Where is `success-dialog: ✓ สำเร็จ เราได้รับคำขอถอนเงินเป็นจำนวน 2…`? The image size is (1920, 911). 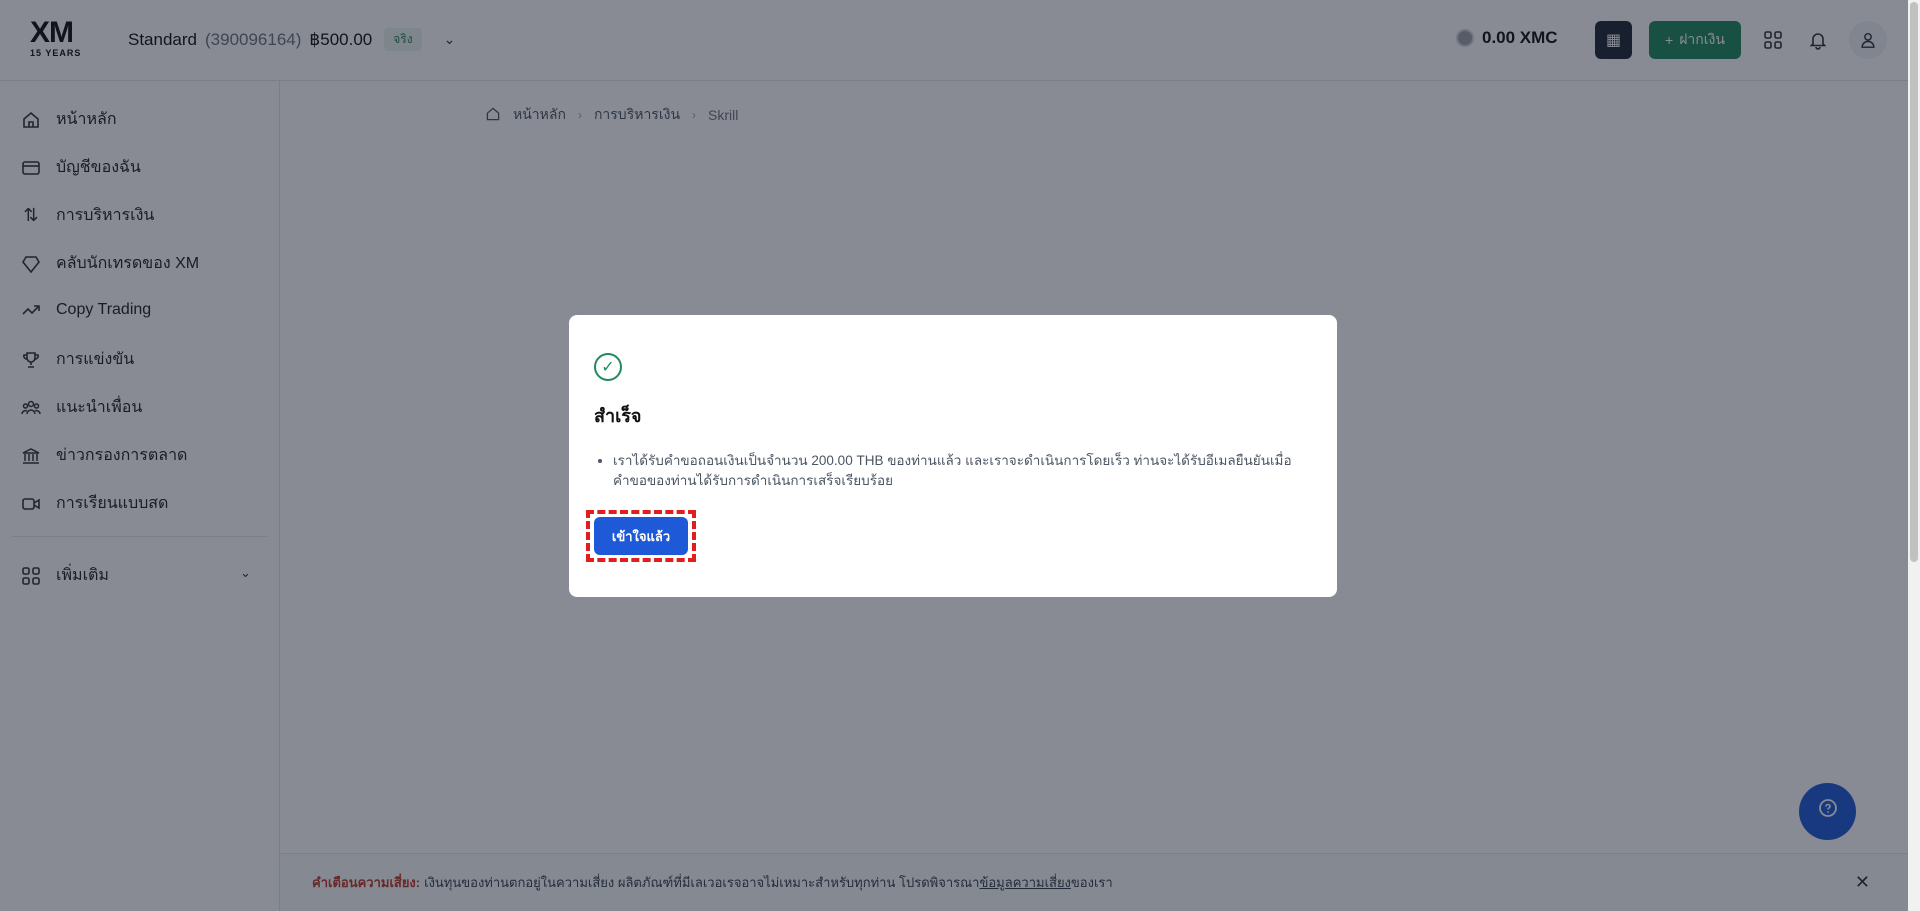 success-dialog: ✓ สำเร็จ เราได้รับคำขอถอนเงินเป็นจำนวน 2… is located at coordinates (953, 456).